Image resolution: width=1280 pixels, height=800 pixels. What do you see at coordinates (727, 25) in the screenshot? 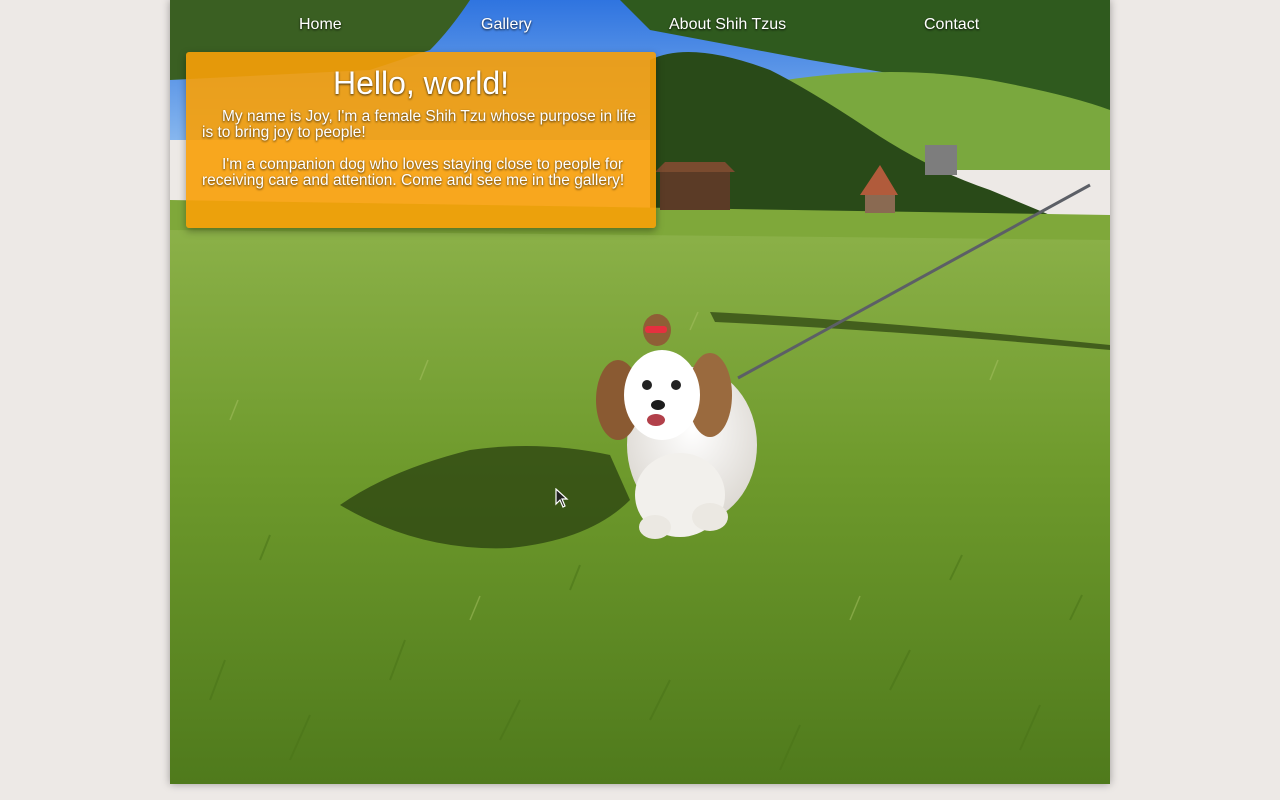
I see `nav-link-about-shih-tzus: About Shih Tzus` at bounding box center [727, 25].